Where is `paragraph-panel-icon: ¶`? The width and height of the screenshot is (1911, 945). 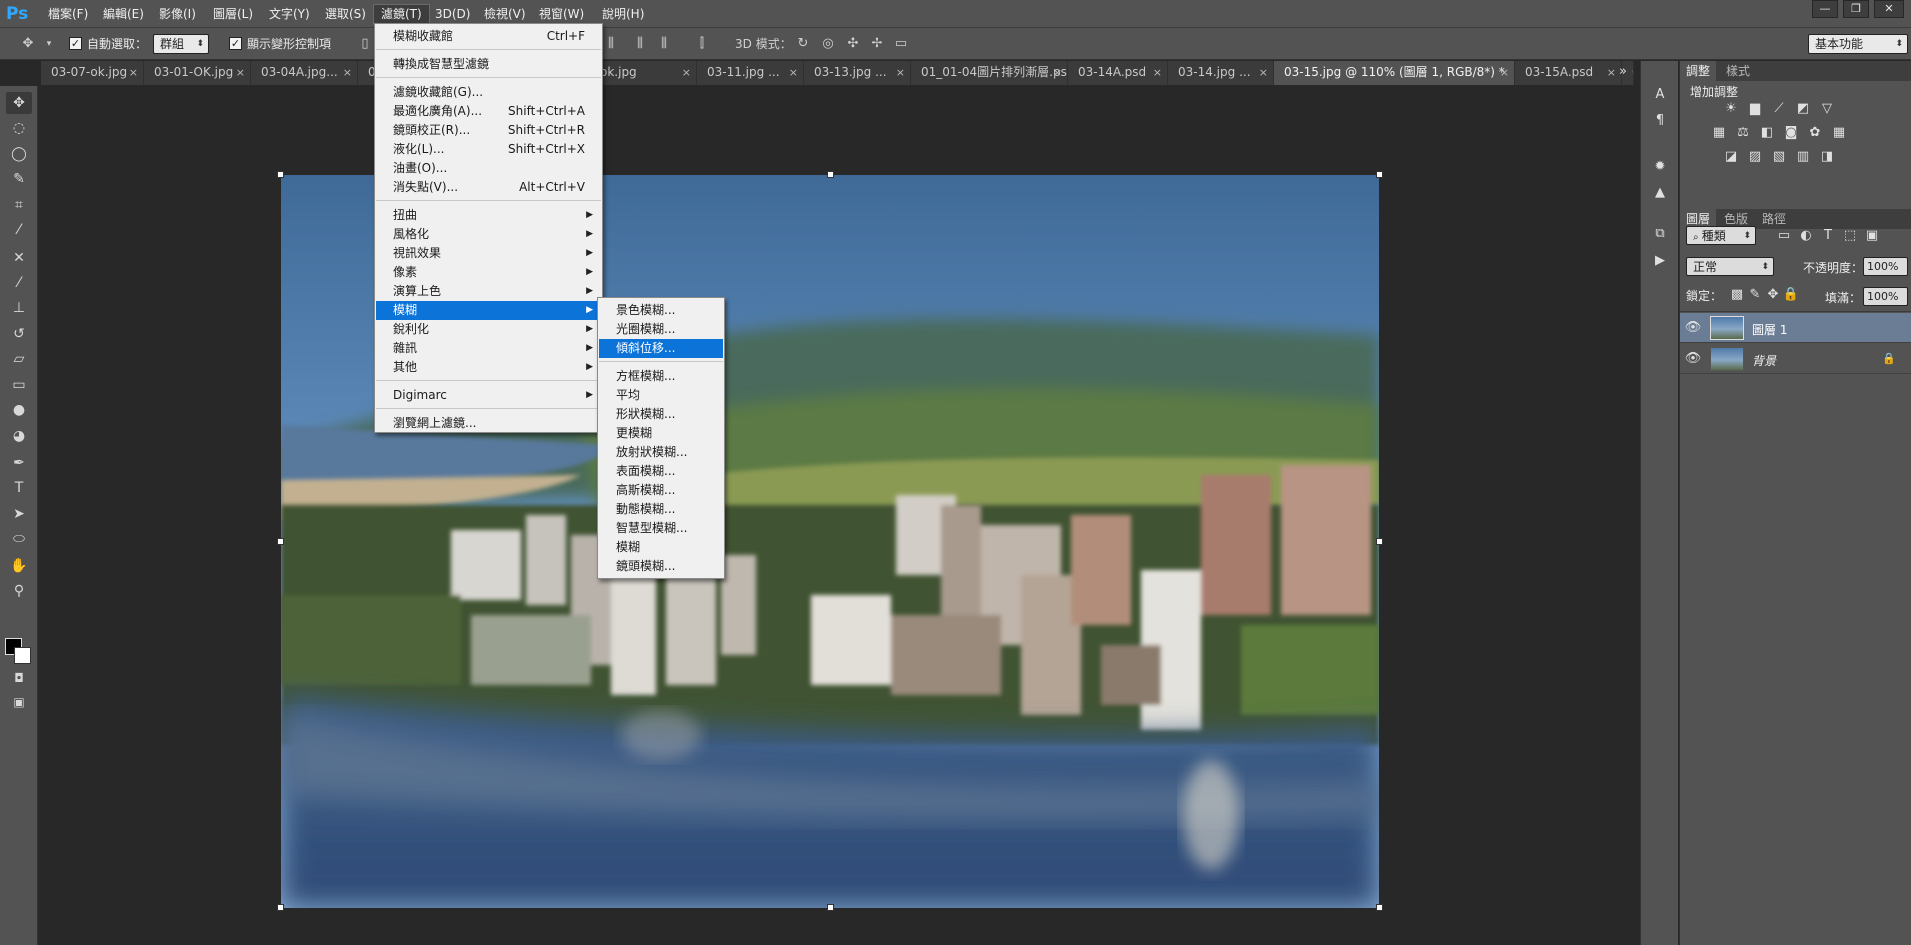
paragraph-panel-icon: ¶ is located at coordinates (1660, 121).